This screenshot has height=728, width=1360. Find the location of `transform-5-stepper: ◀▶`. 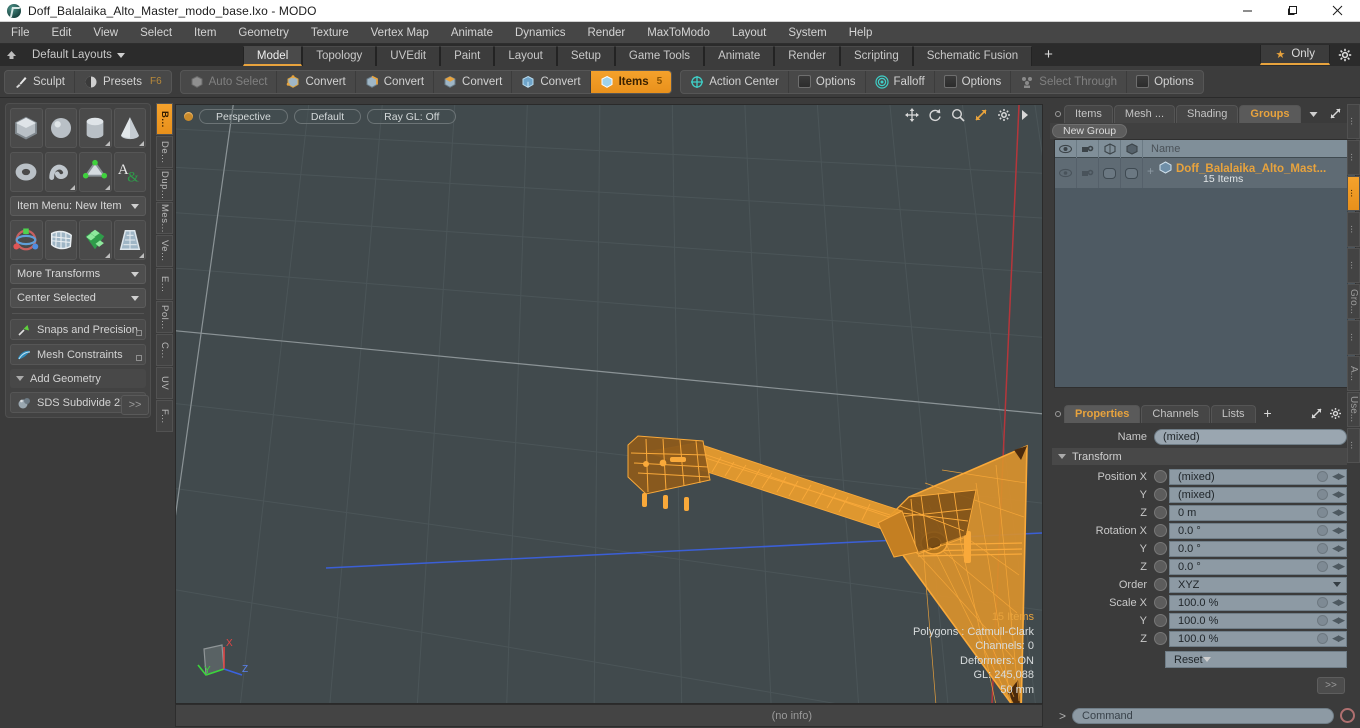

transform-5-stepper: ◀▶ is located at coordinates (1338, 566).